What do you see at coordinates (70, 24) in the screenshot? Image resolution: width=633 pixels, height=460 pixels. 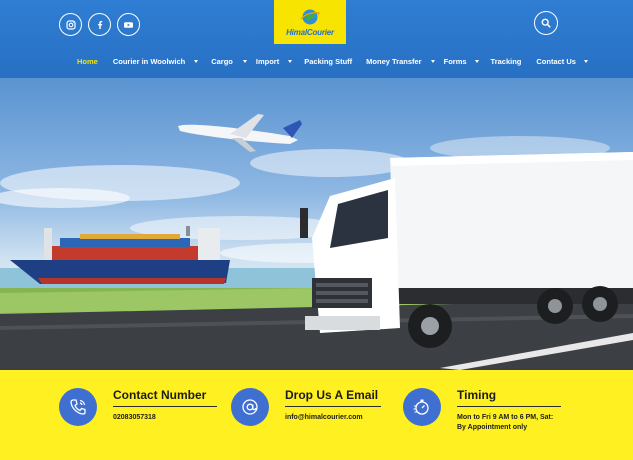 I see `instagram-icon` at bounding box center [70, 24].